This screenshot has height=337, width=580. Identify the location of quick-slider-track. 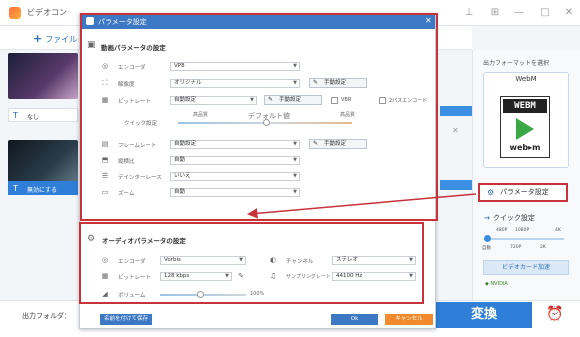
(524, 239).